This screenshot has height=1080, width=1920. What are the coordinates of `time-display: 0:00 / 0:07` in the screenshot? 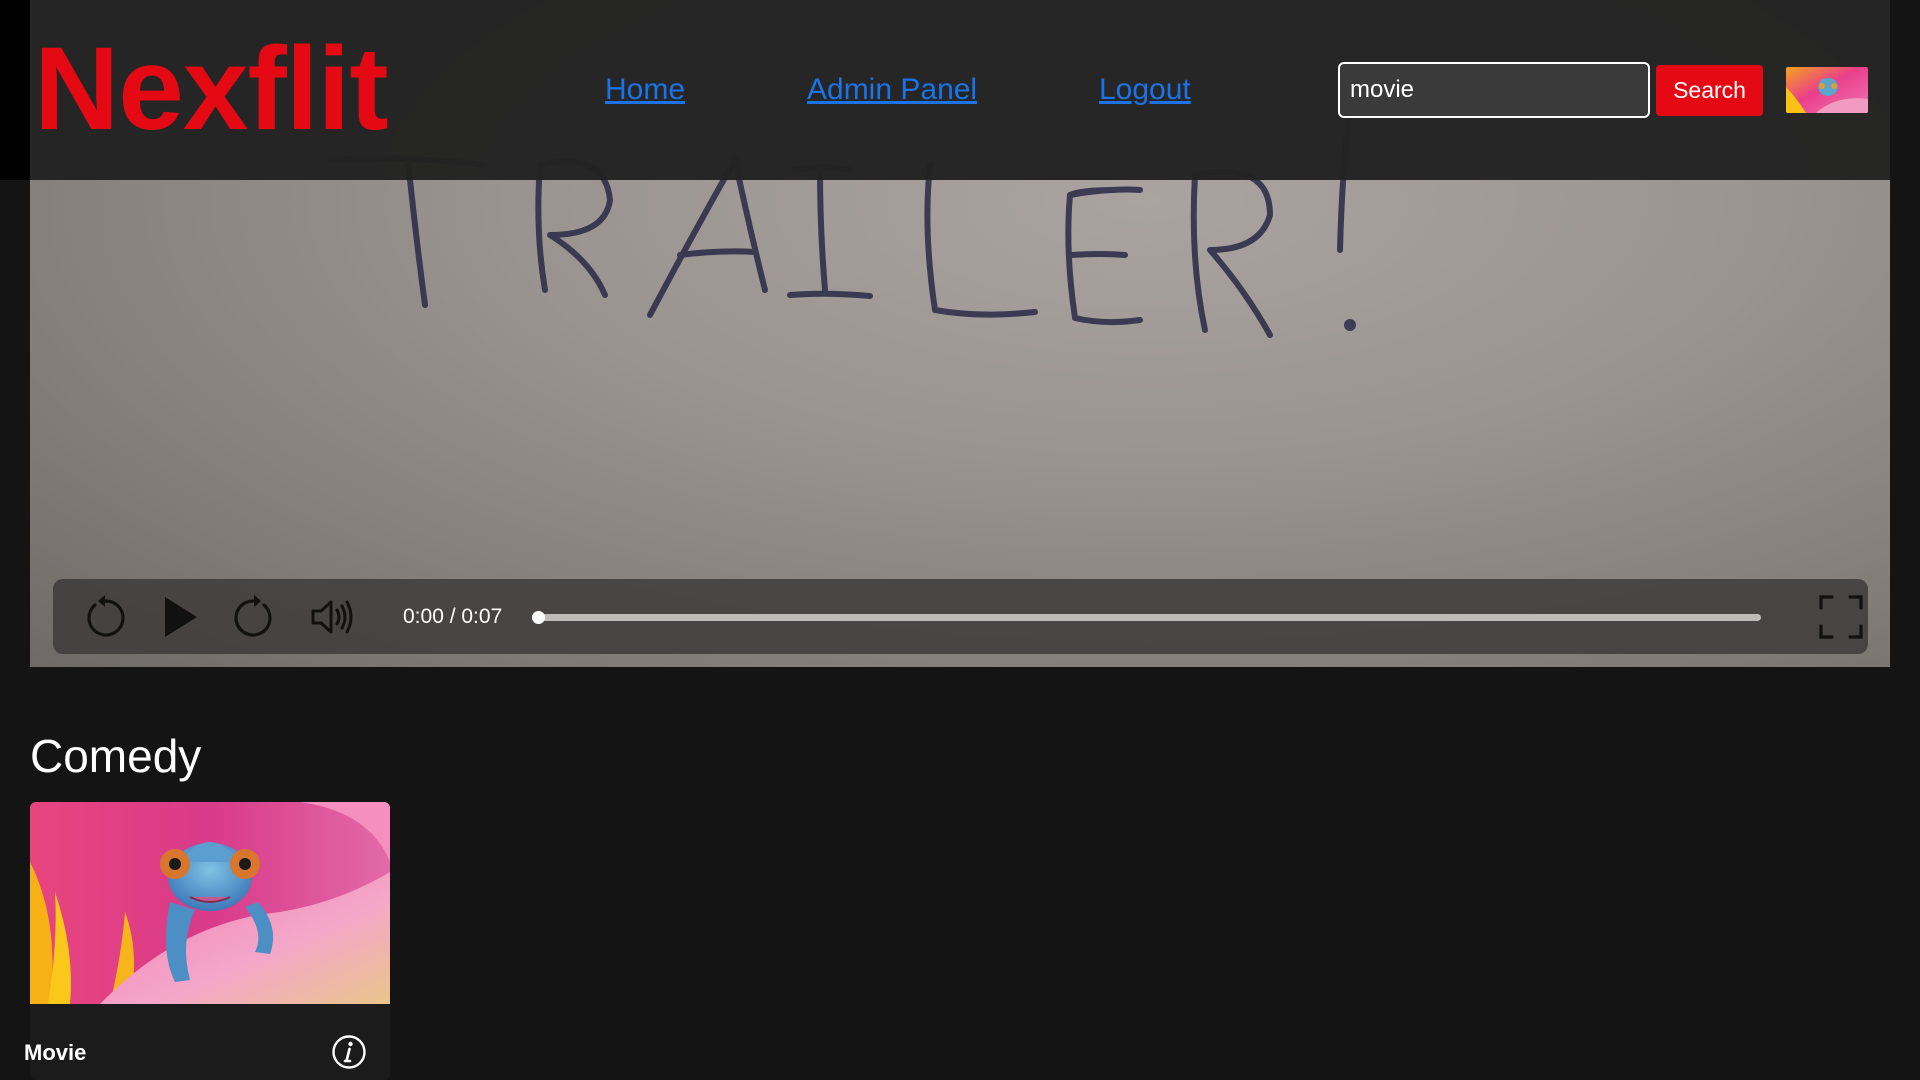 It's located at (453, 616).